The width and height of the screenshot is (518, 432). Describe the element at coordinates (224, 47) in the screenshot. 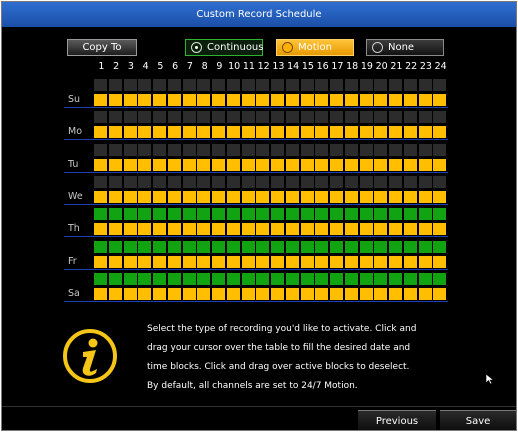

I see `continuous-mode-button: Continuous` at that location.